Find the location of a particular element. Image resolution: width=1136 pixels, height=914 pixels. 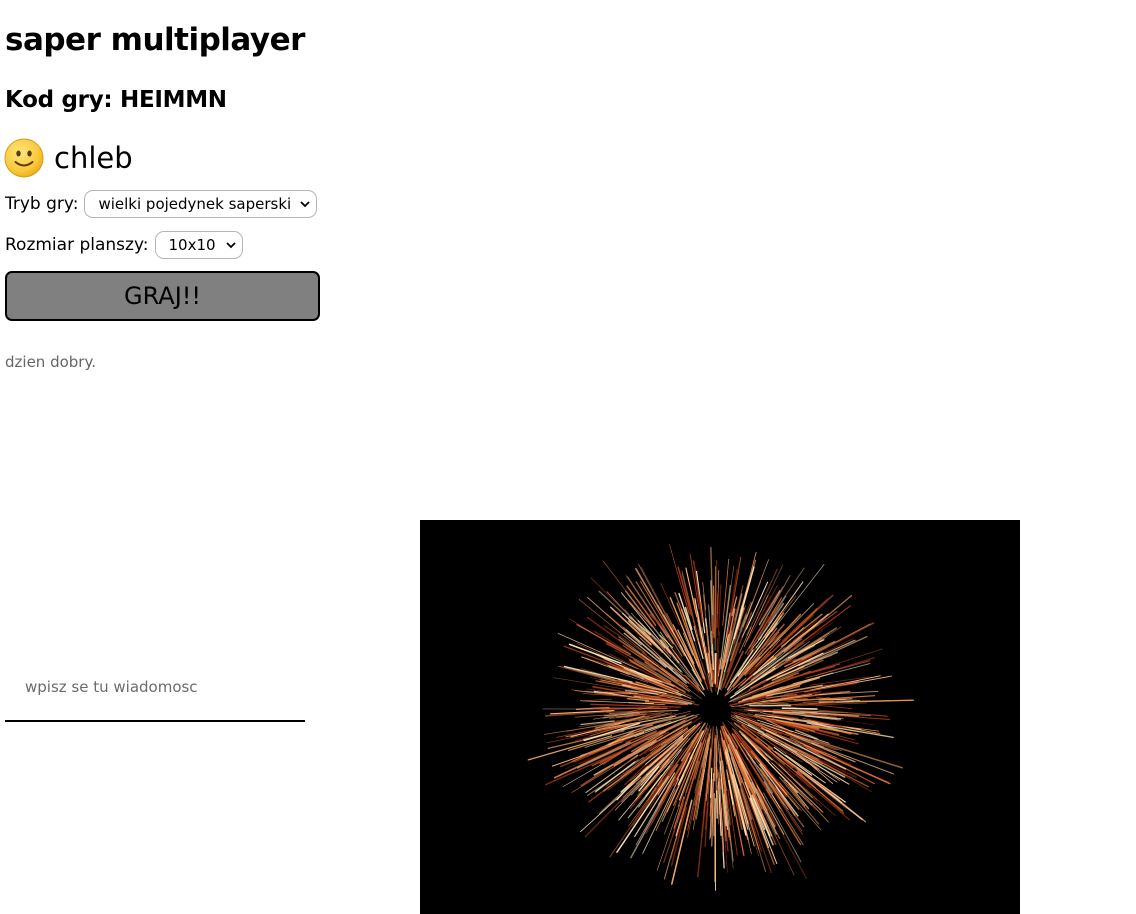

player-info: chleb is located at coordinates (68, 158).